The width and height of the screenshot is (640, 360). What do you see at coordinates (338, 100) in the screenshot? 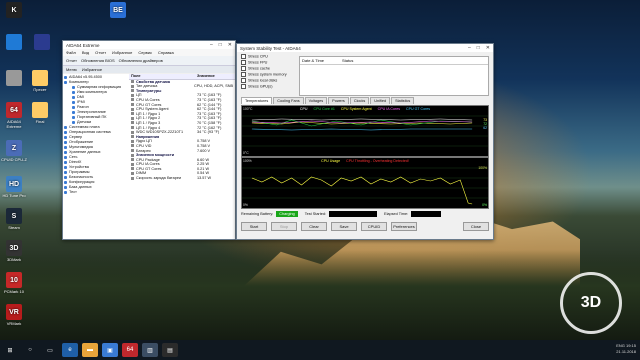
I see `sst-tab: Powers` at bounding box center [338, 100].